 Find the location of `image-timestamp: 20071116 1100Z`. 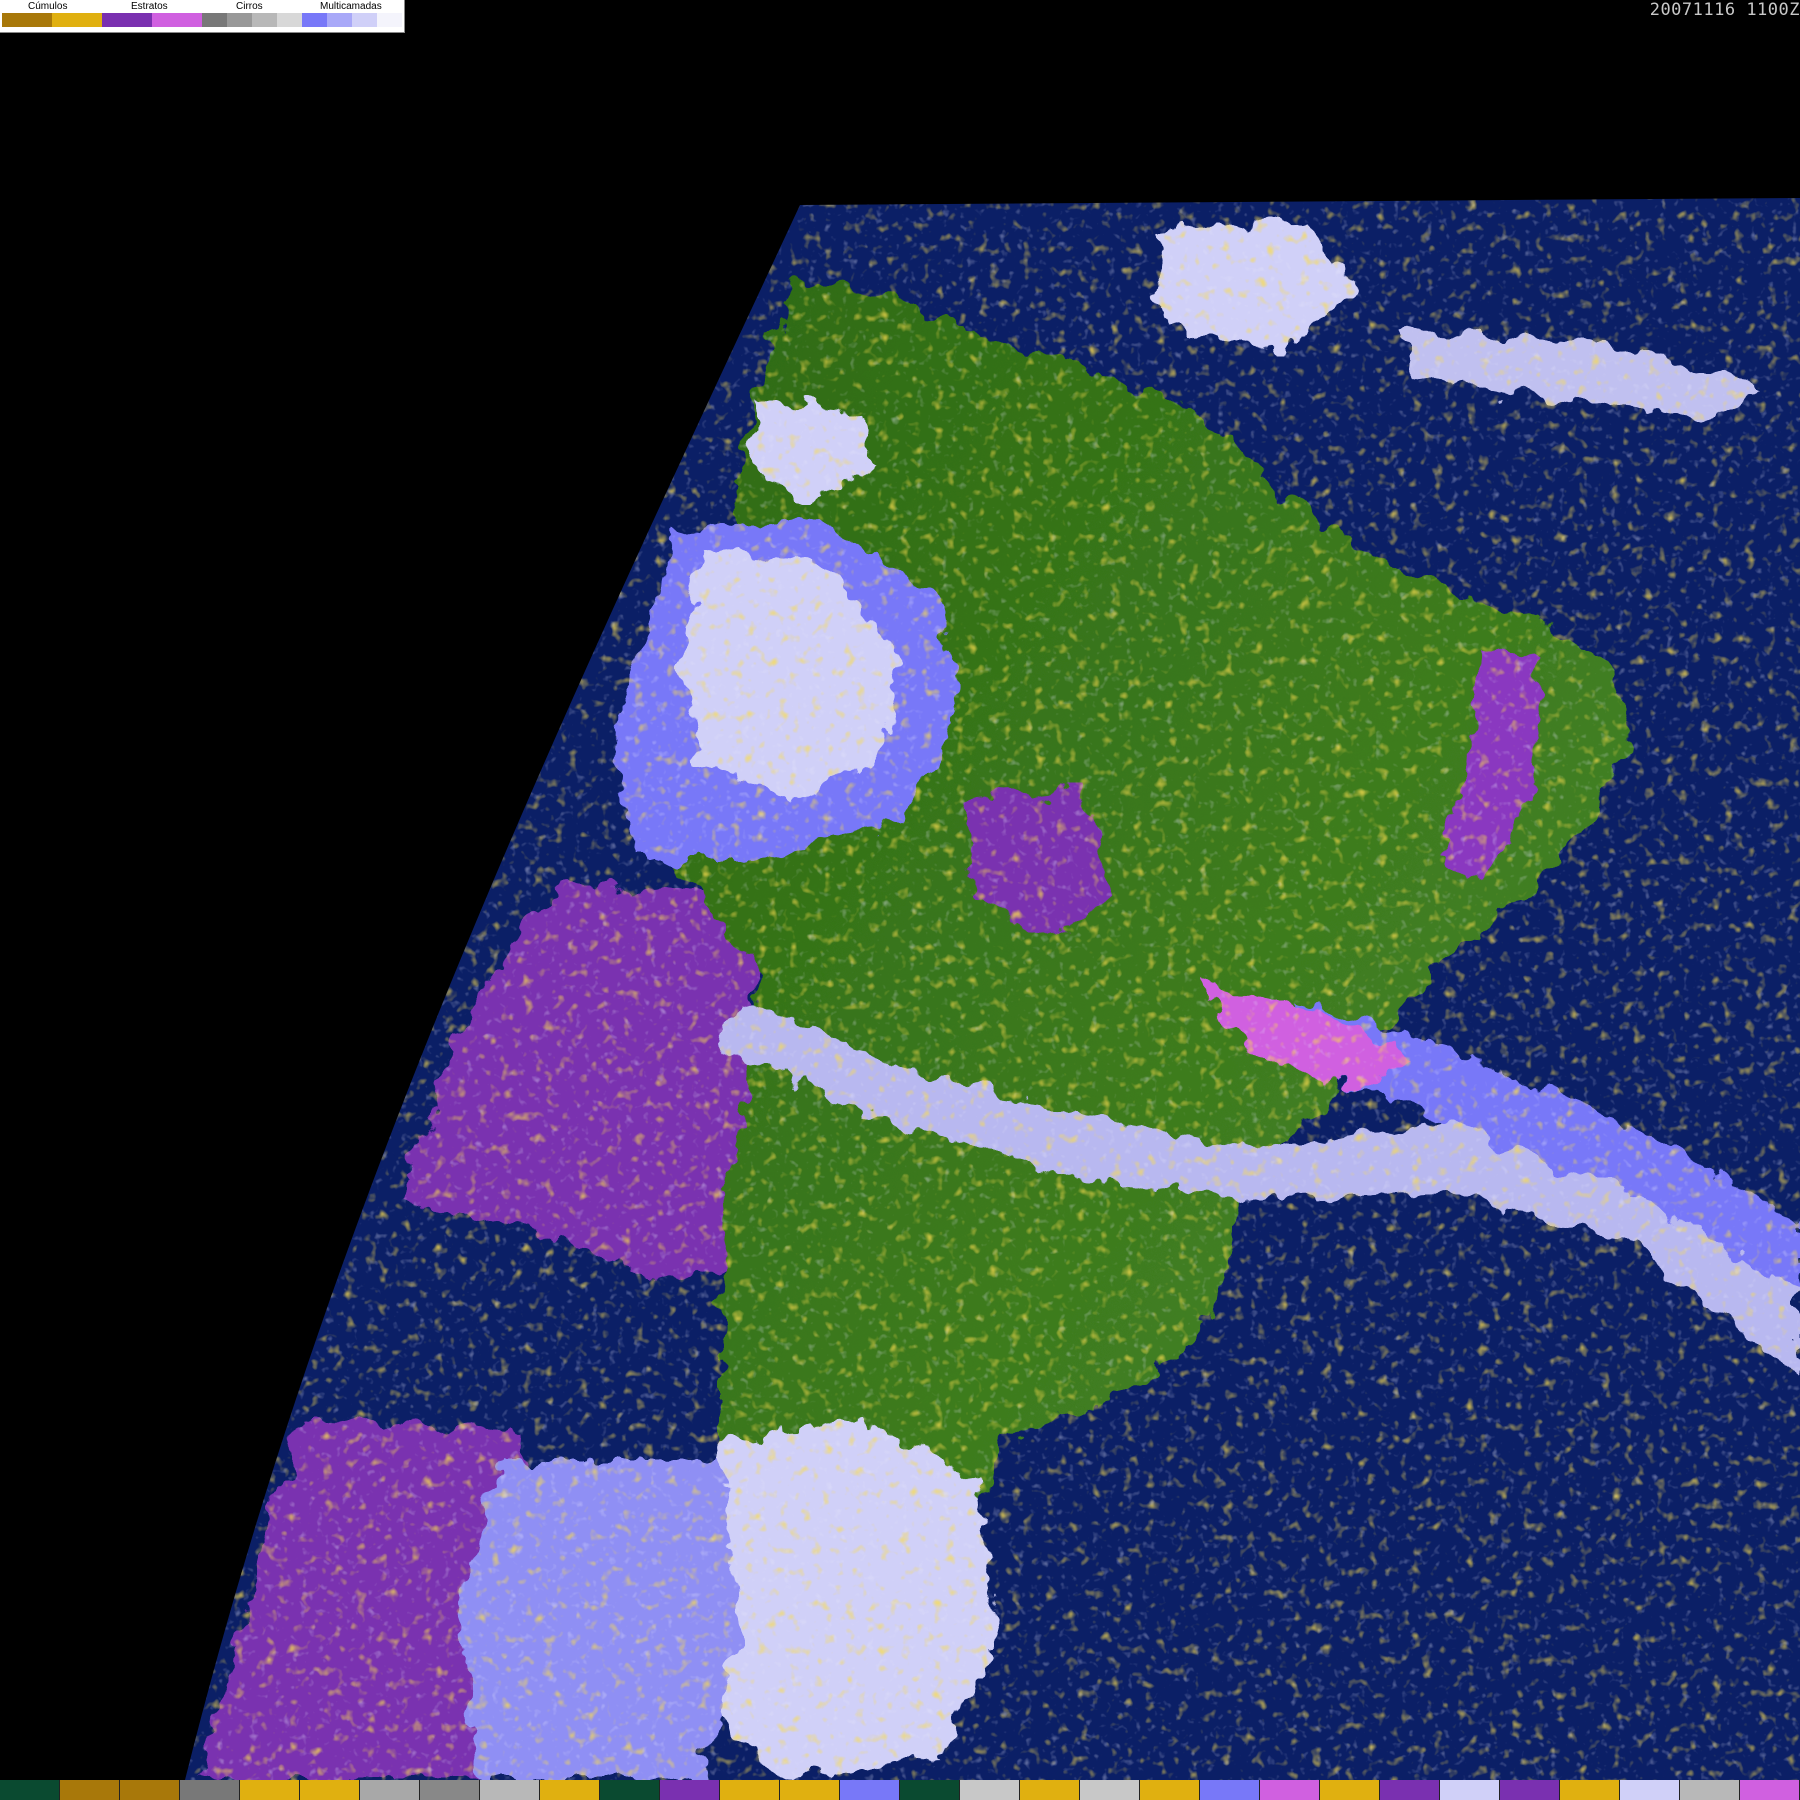

image-timestamp: 20071116 1100Z is located at coordinates (1724, 10).